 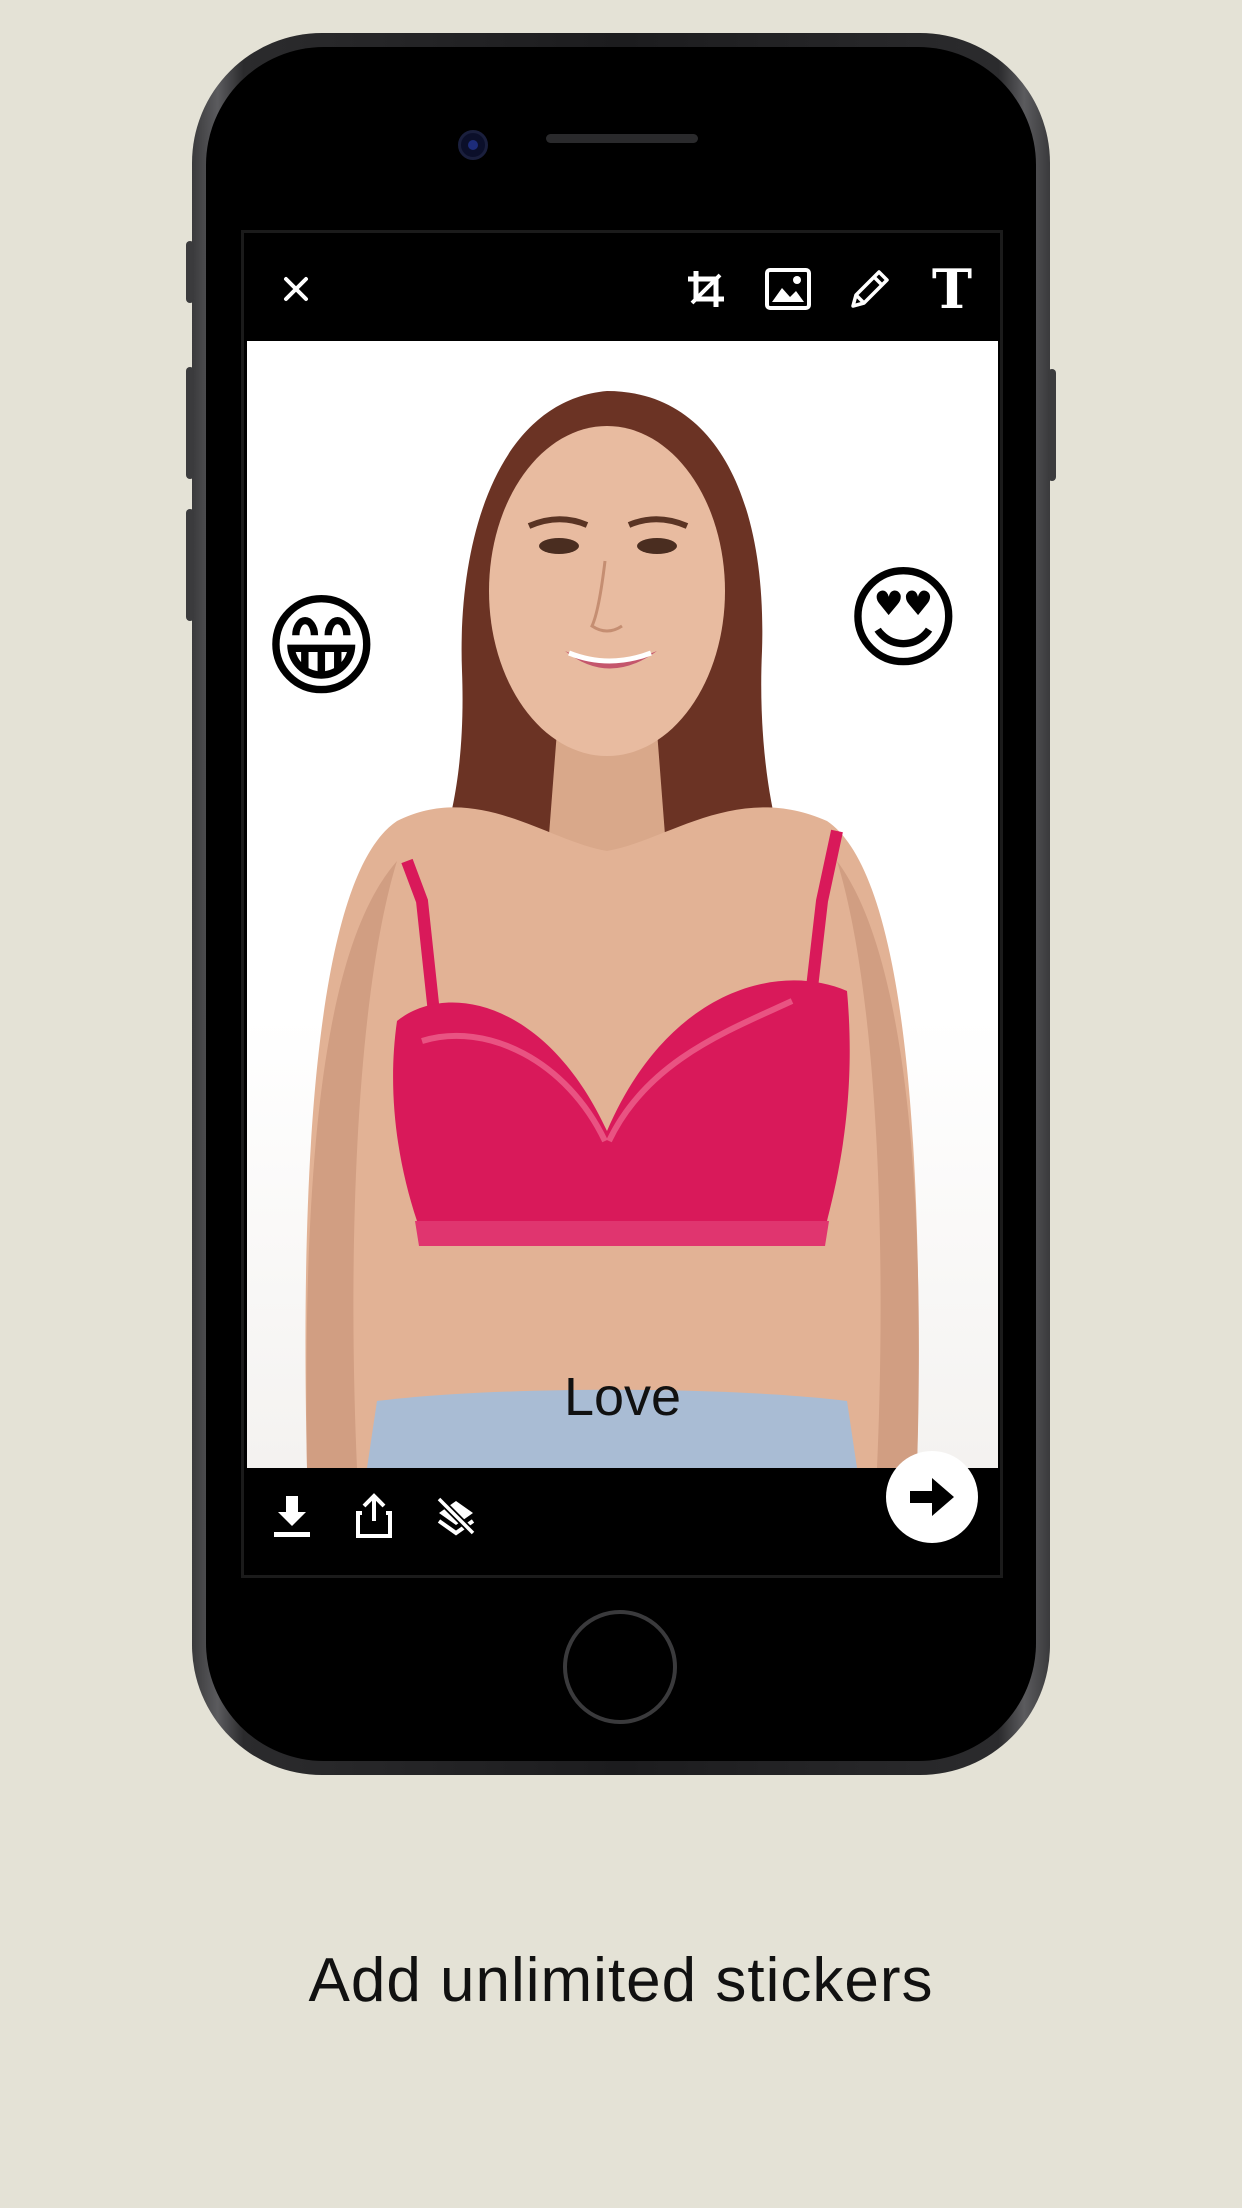 I want to click on text-button: T, so click(x=952, y=289).